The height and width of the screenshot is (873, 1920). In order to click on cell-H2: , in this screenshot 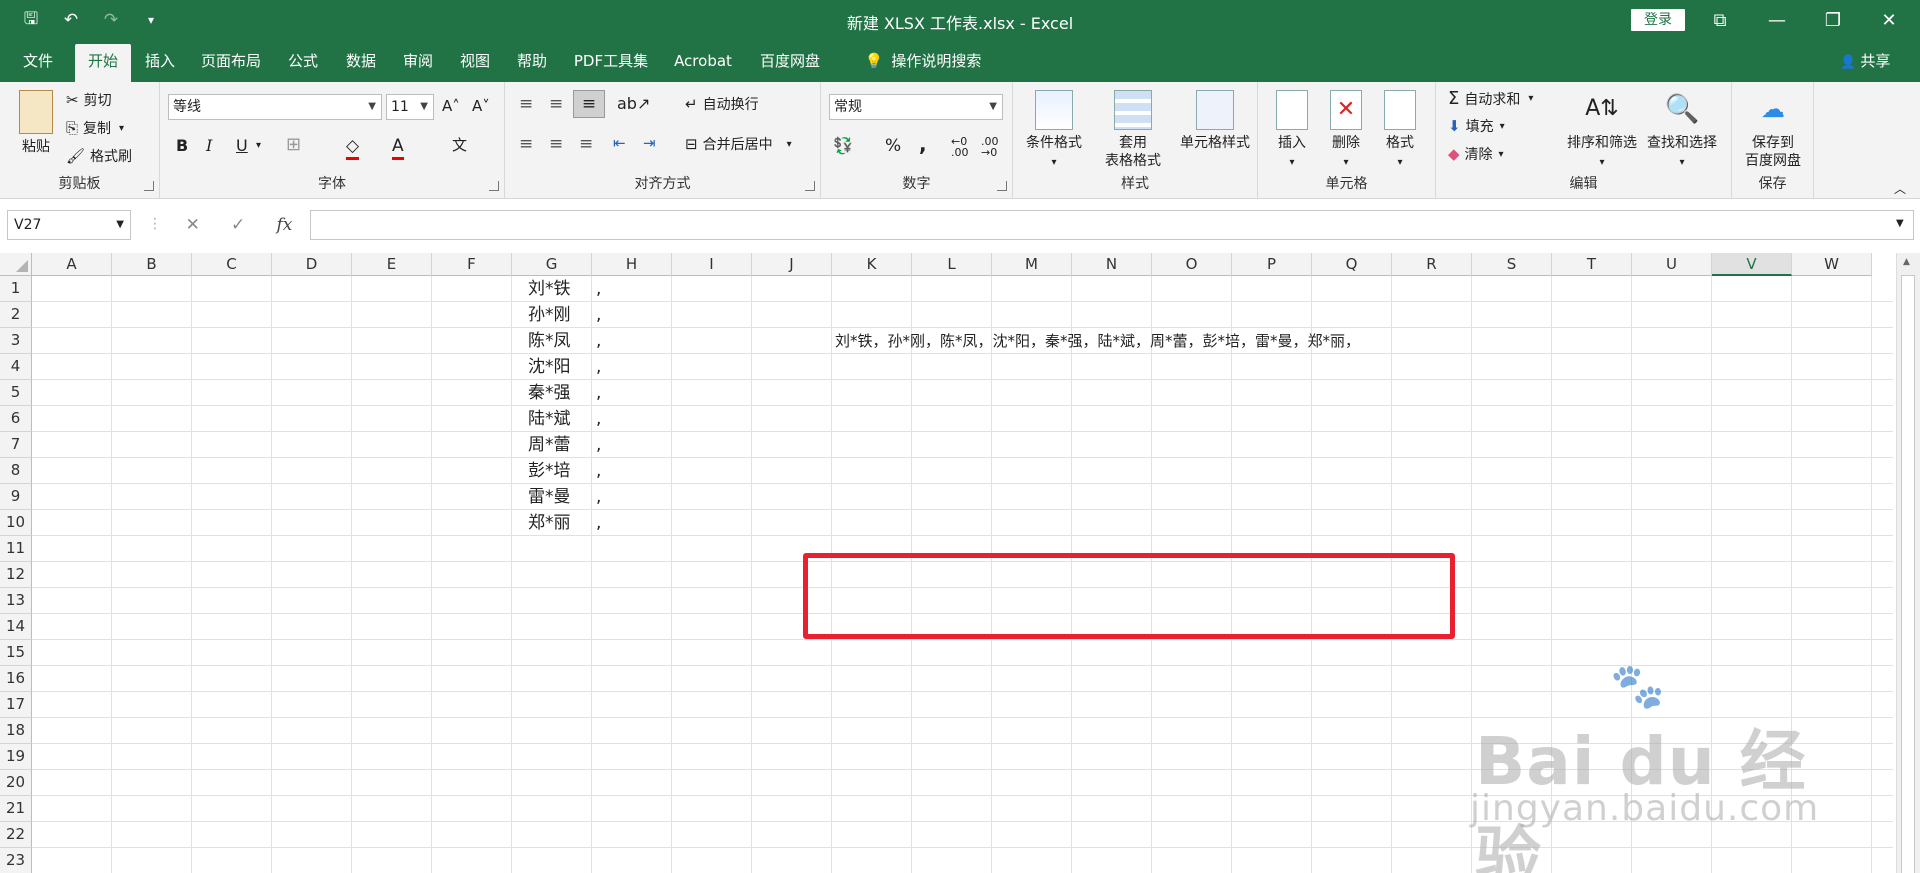, I will do `click(598, 315)`.